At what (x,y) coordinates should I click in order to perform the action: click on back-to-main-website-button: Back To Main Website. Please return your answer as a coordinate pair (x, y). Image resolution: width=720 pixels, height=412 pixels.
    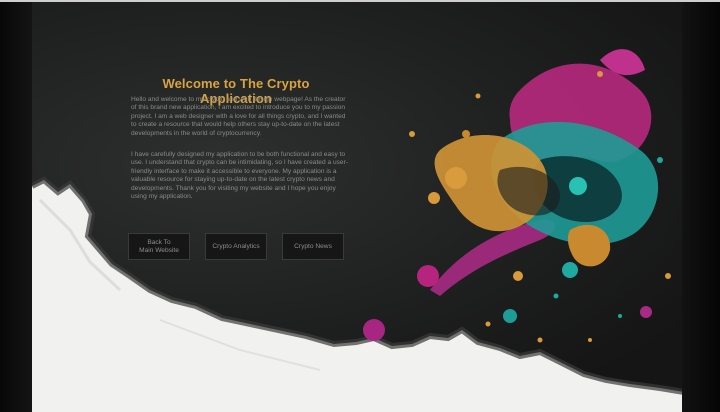
    Looking at the image, I should click on (159, 246).